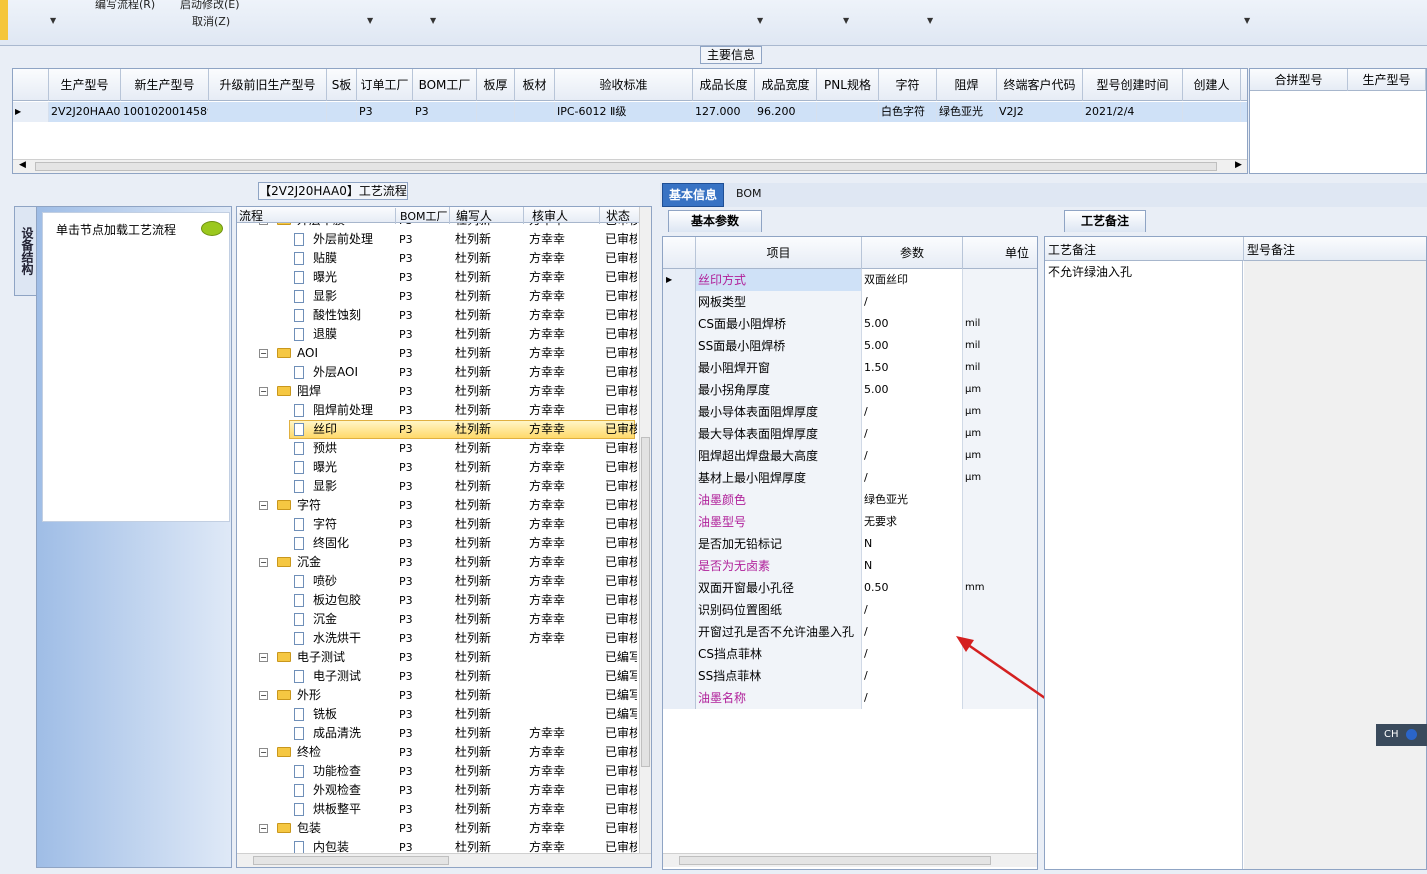 Image resolution: width=1427 pixels, height=874 pixels. What do you see at coordinates (850, 456) in the screenshot?
I see `param-row: 阻焊超出焊盘最大高度 / μm` at bounding box center [850, 456].